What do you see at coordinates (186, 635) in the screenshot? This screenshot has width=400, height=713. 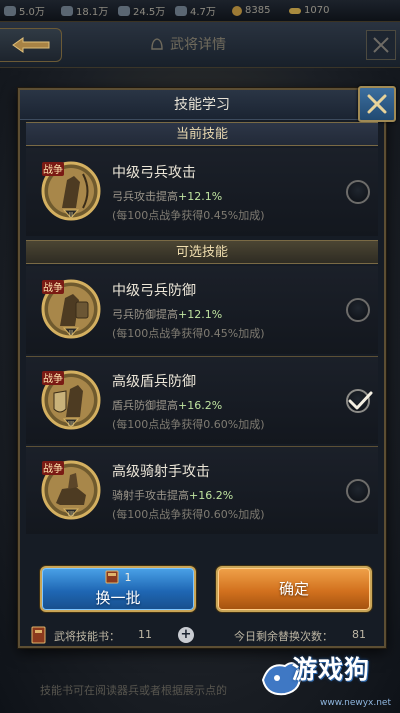 I see `add-skill-book-button: +` at bounding box center [186, 635].